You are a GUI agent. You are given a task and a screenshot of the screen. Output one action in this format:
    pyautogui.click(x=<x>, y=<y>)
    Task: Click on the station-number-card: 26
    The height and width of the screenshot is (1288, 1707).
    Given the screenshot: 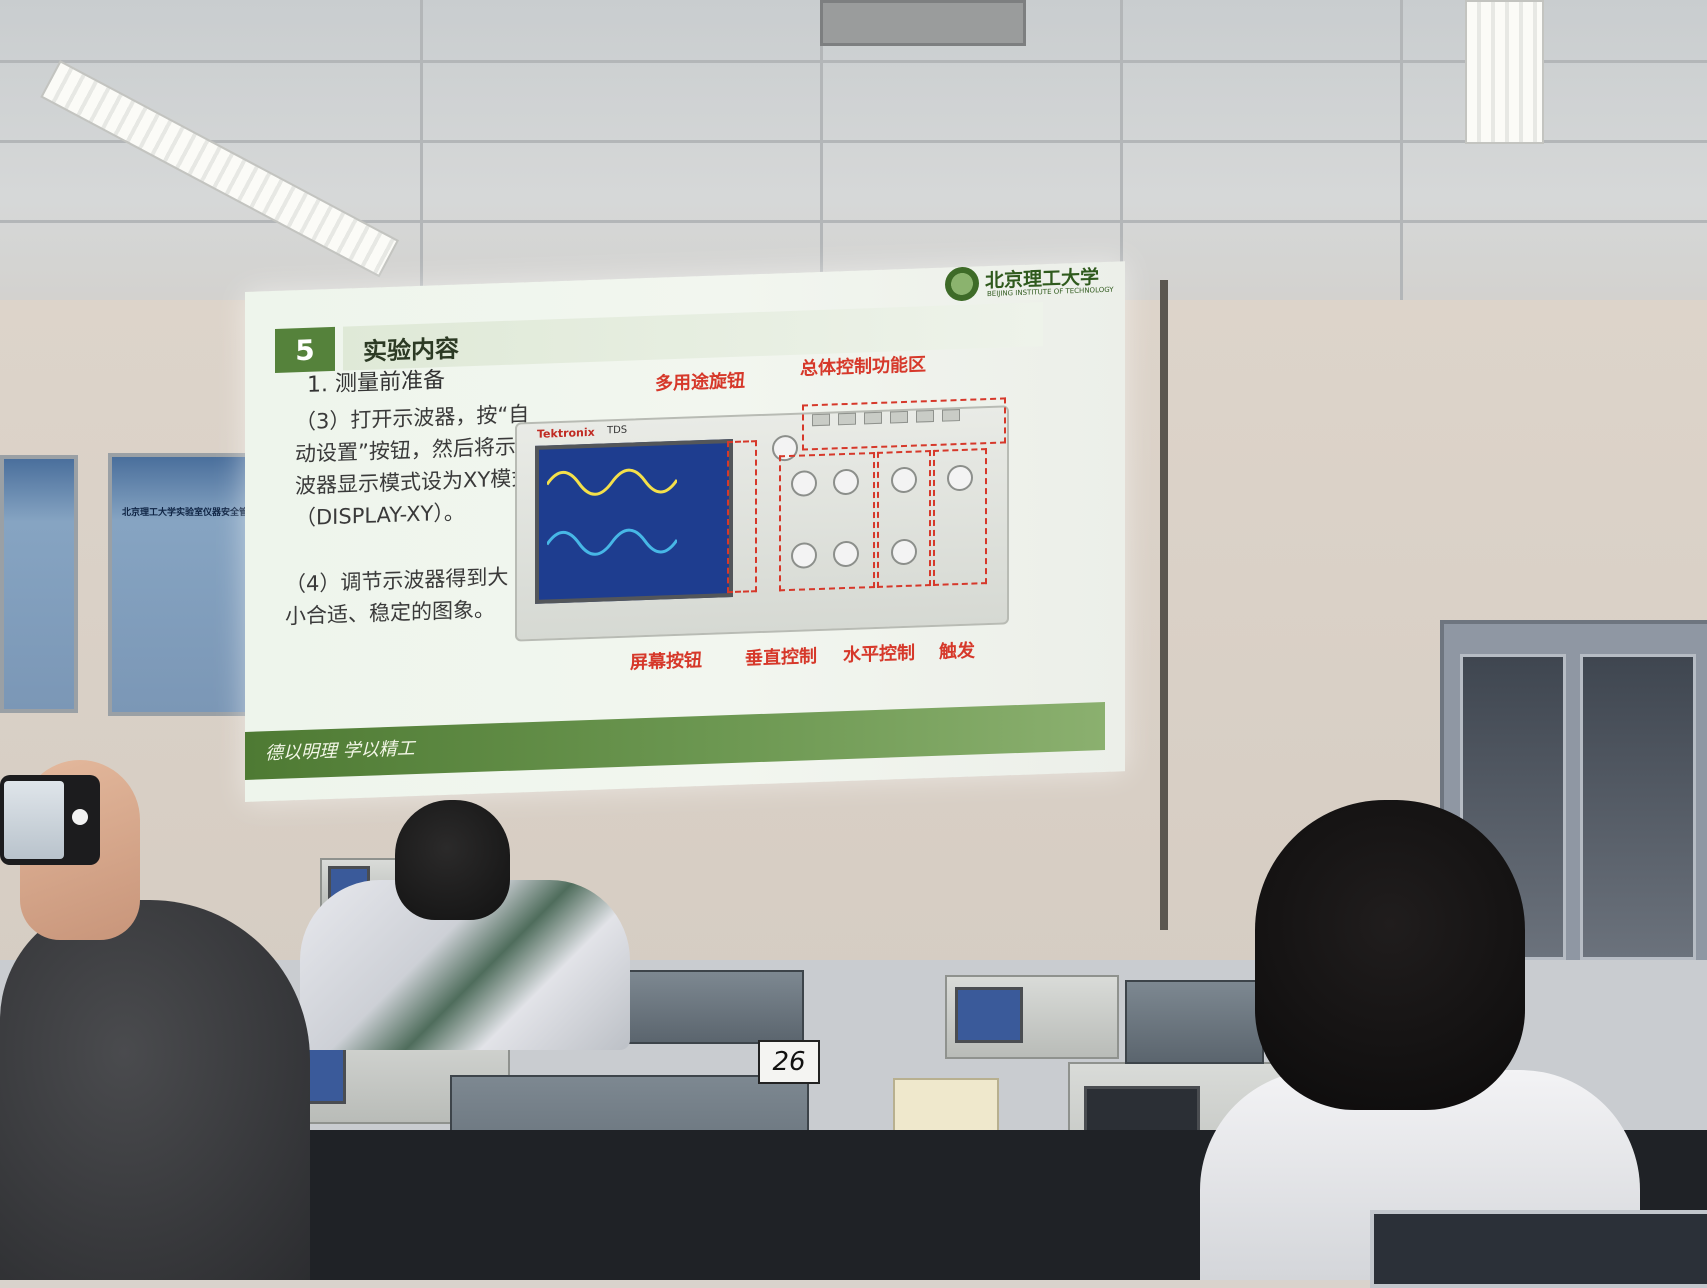 What is the action you would take?
    pyautogui.click(x=789, y=1062)
    